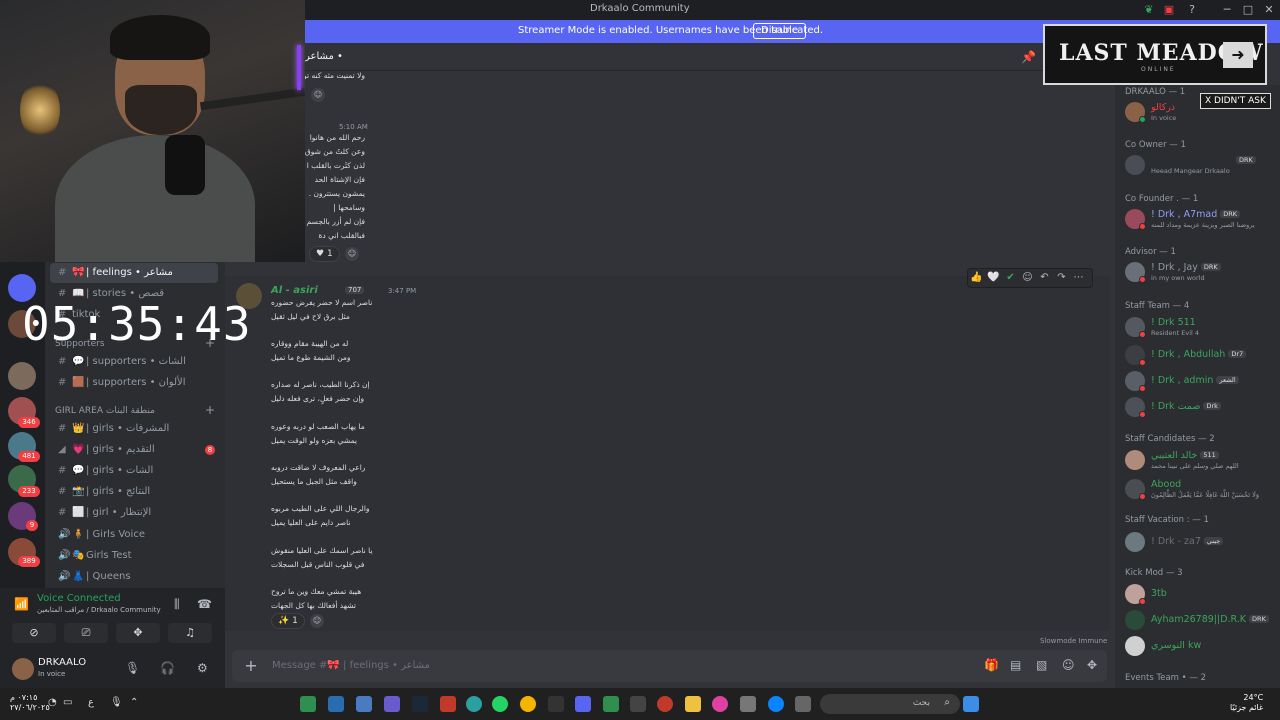  What do you see at coordinates (976, 278) in the screenshot?
I see `thumbs-up-icon: 👍` at bounding box center [976, 278].